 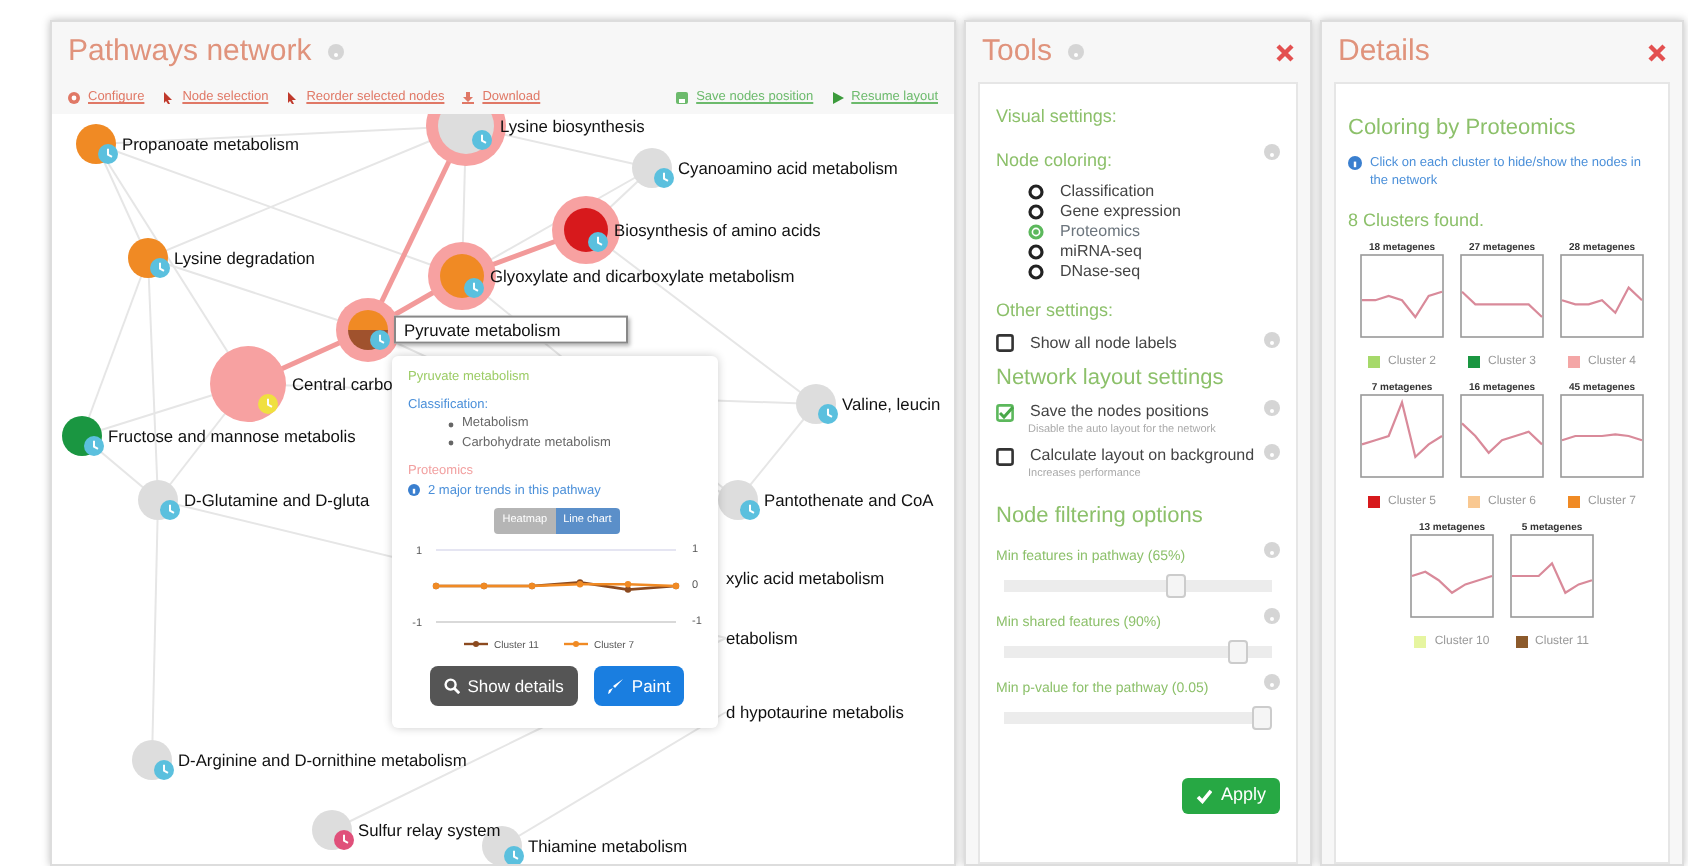 I want to click on node-label: Biosynthesis of amino acids, so click(x=717, y=229).